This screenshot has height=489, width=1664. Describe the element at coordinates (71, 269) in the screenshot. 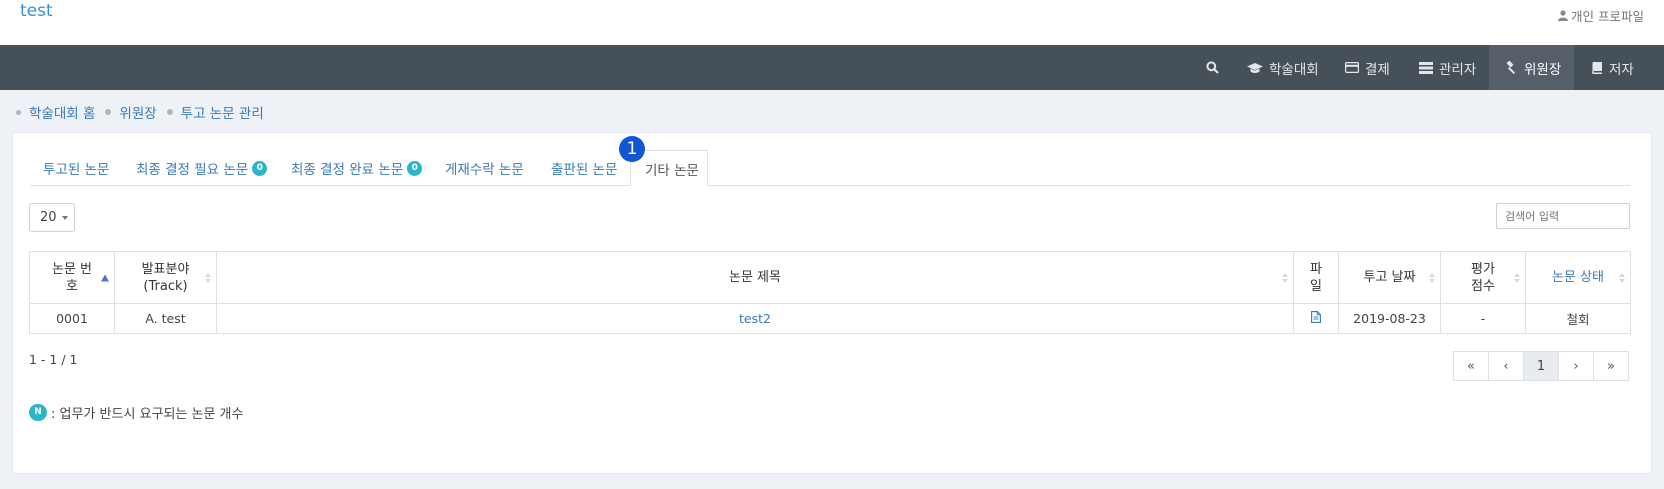

I see `header-text: 논문 번` at that location.